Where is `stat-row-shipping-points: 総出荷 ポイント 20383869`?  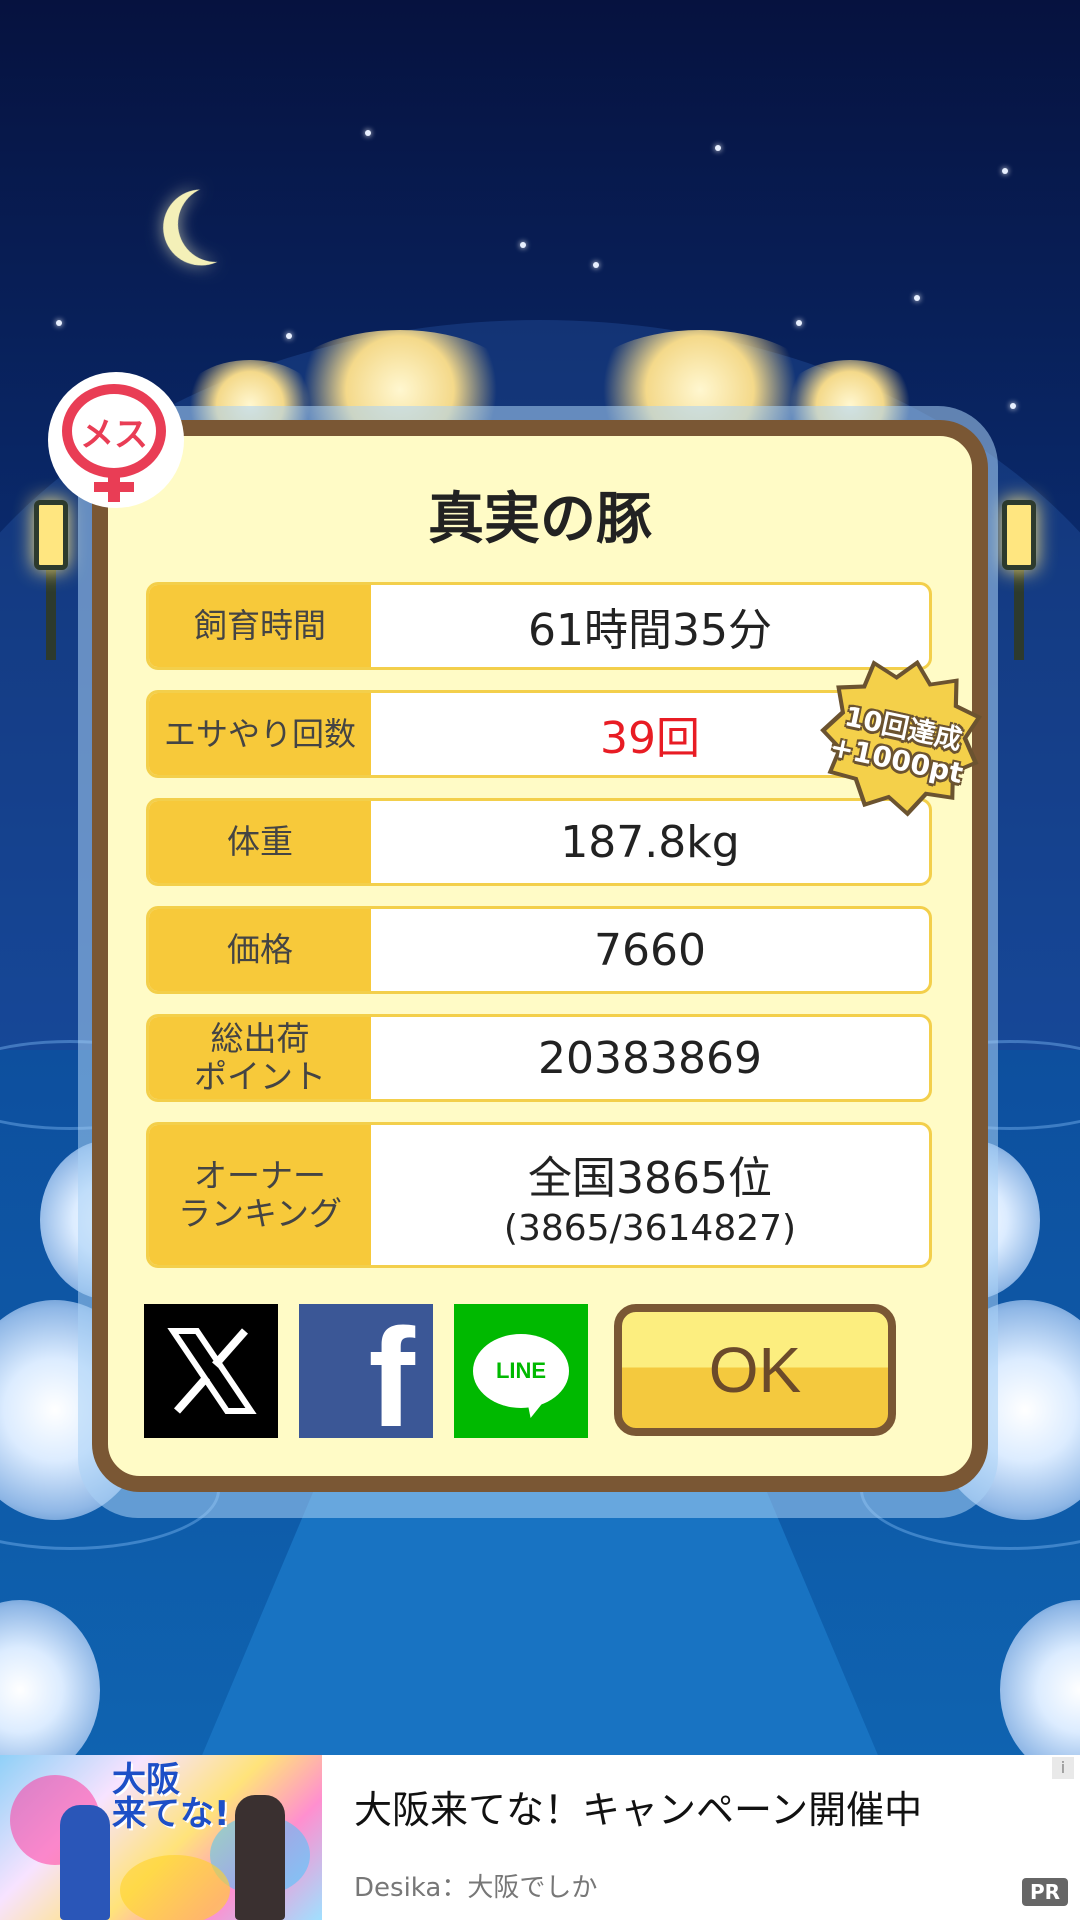 stat-row-shipping-points: 総出荷 ポイント 20383869 is located at coordinates (539, 1058).